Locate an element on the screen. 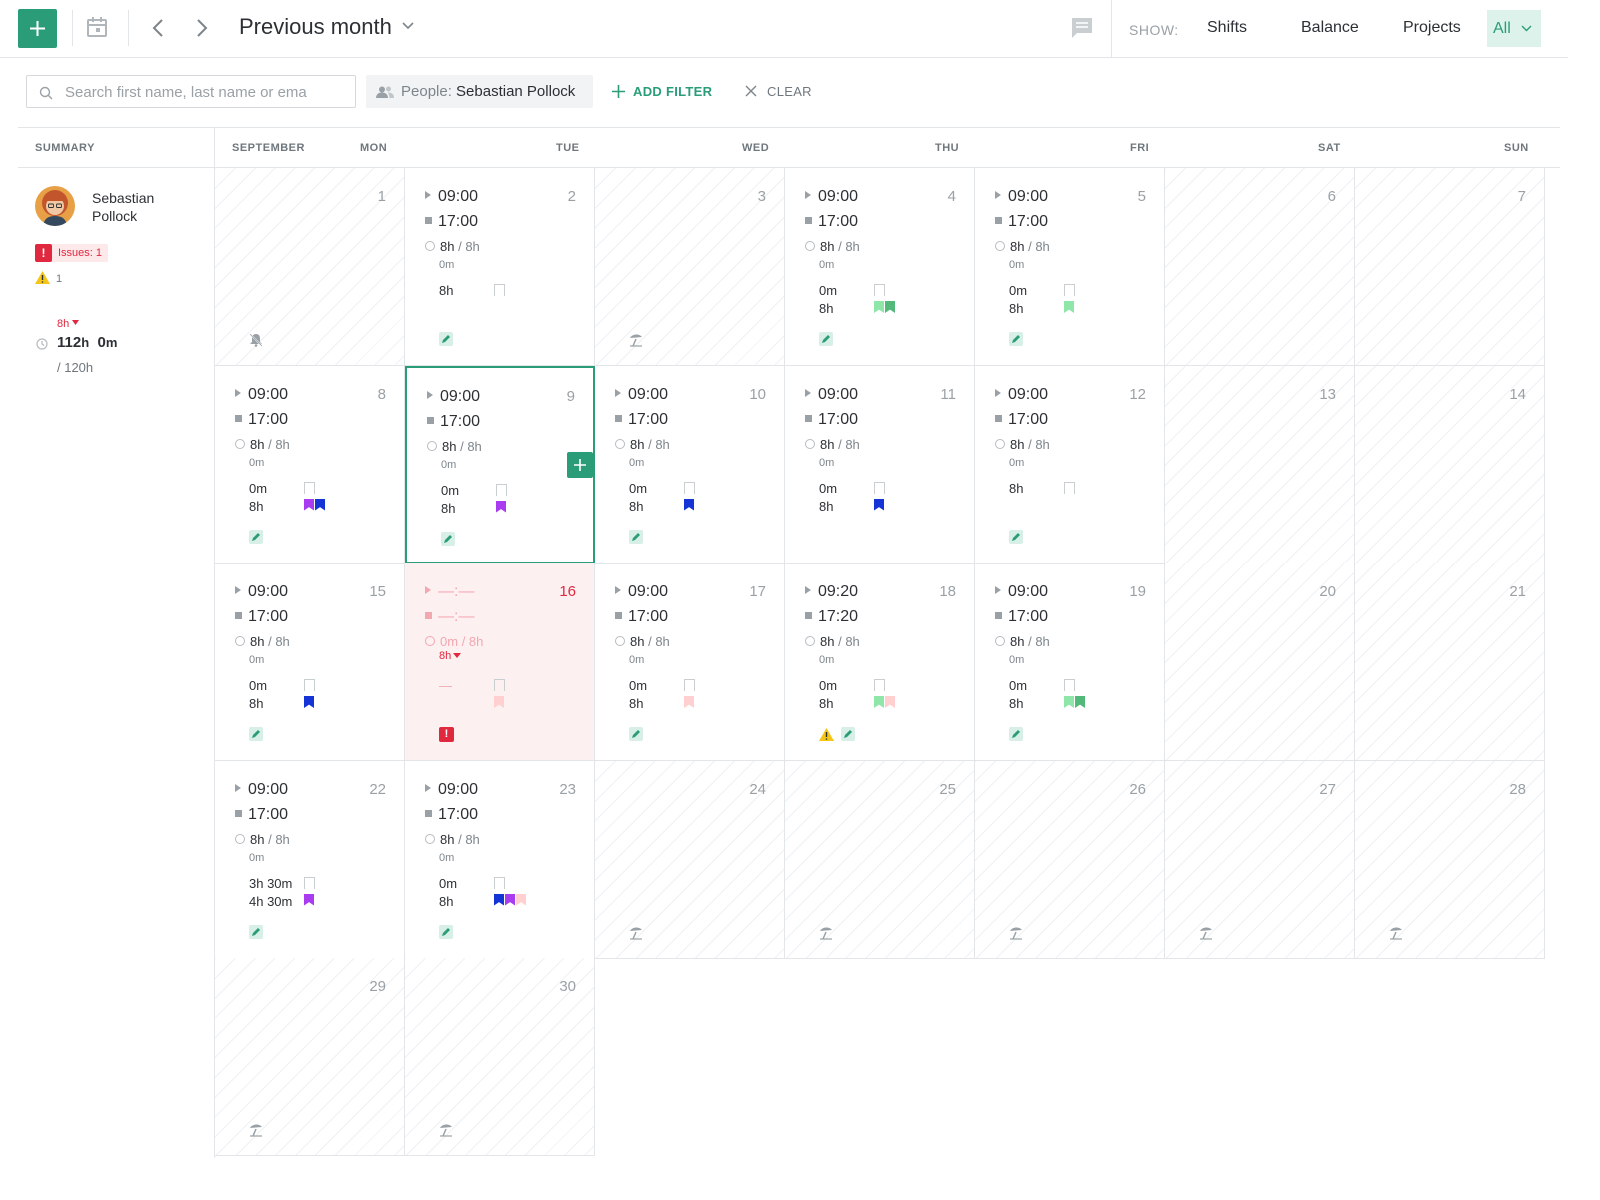 This screenshot has height=1200, width=1600. day-cell-14: 14 is located at coordinates (1450, 464).